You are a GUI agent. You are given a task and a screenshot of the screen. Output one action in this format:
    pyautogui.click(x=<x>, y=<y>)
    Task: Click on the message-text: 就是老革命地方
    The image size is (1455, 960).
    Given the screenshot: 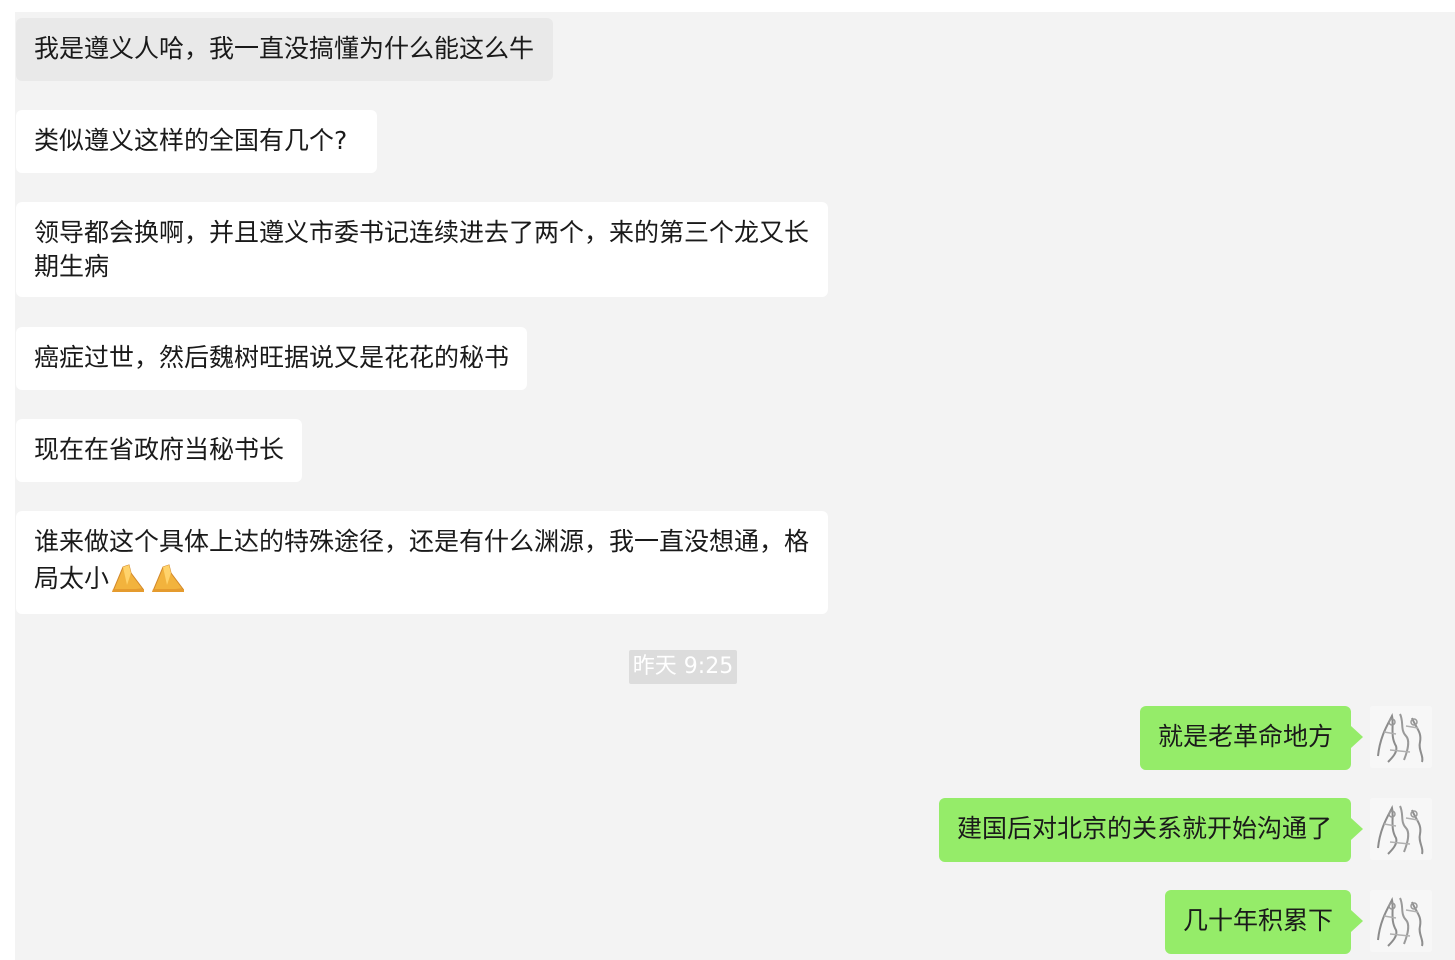 What is the action you would take?
    pyautogui.click(x=1246, y=736)
    